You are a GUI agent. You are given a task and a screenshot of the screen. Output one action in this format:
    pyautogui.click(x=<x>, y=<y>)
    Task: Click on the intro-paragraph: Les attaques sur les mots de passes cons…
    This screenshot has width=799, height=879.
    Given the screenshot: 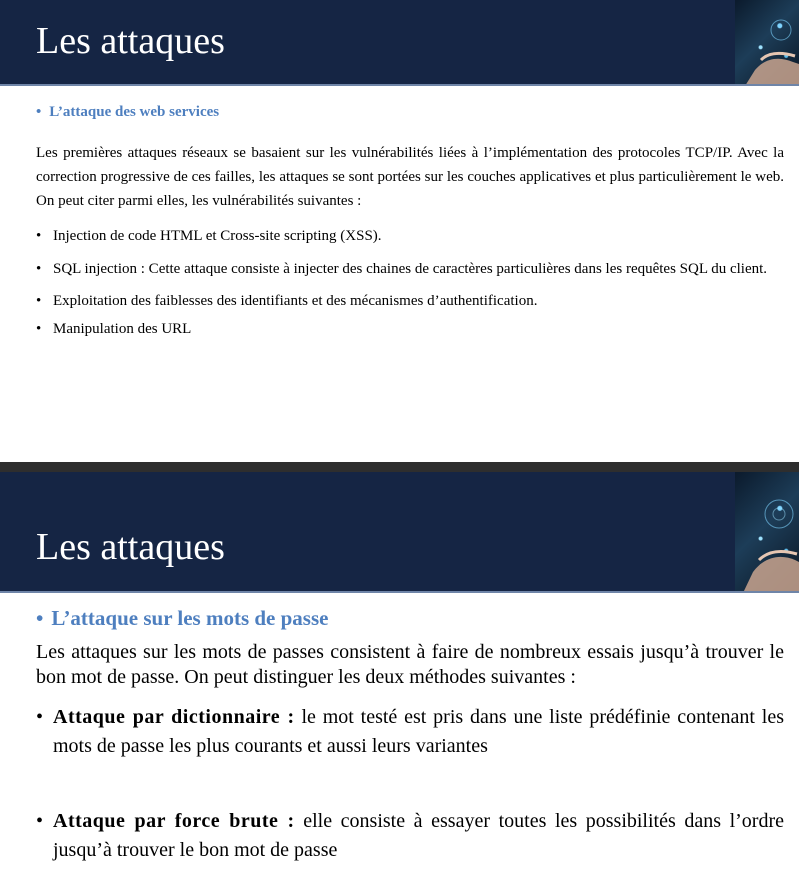 What is the action you would take?
    pyautogui.click(x=410, y=664)
    